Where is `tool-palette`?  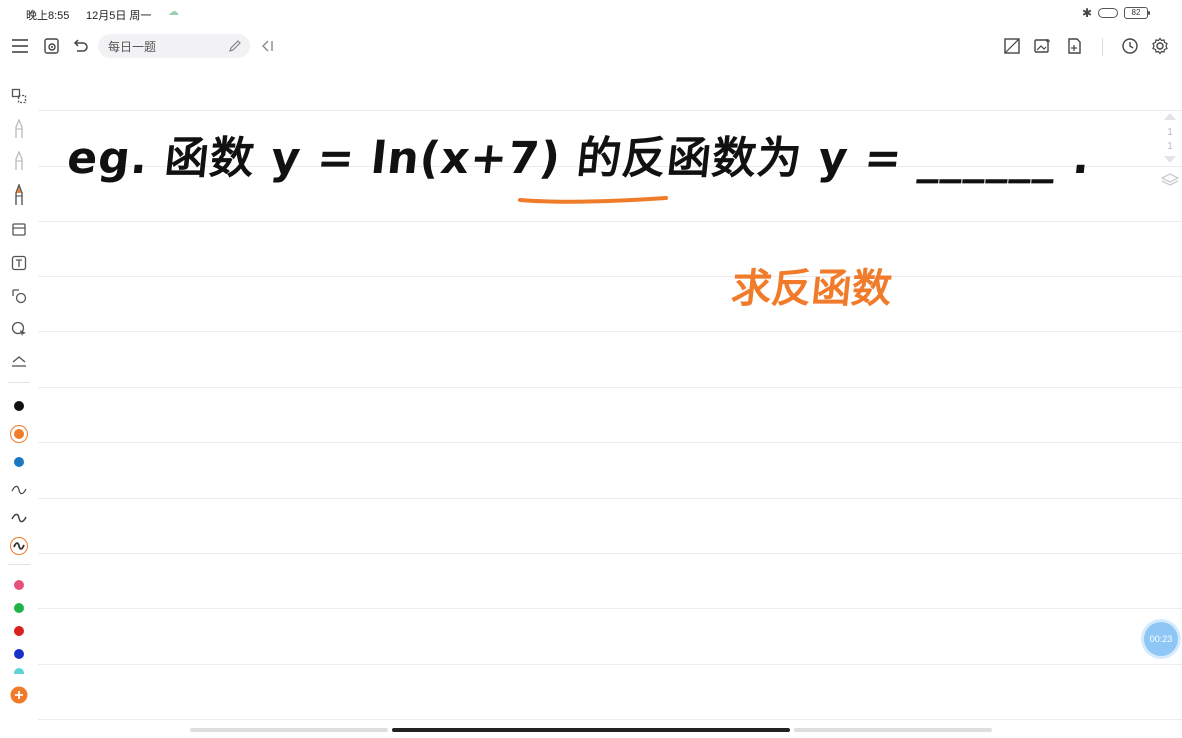 tool-palette is located at coordinates (19, 400).